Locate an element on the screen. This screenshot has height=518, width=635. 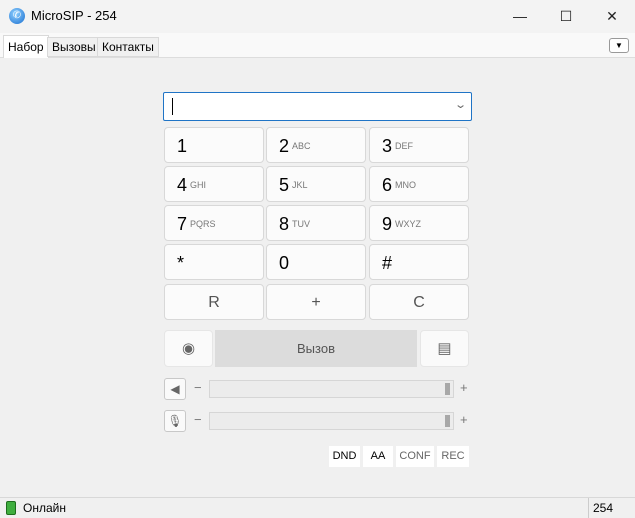
speaker-icon: ◀ is located at coordinates (175, 389).